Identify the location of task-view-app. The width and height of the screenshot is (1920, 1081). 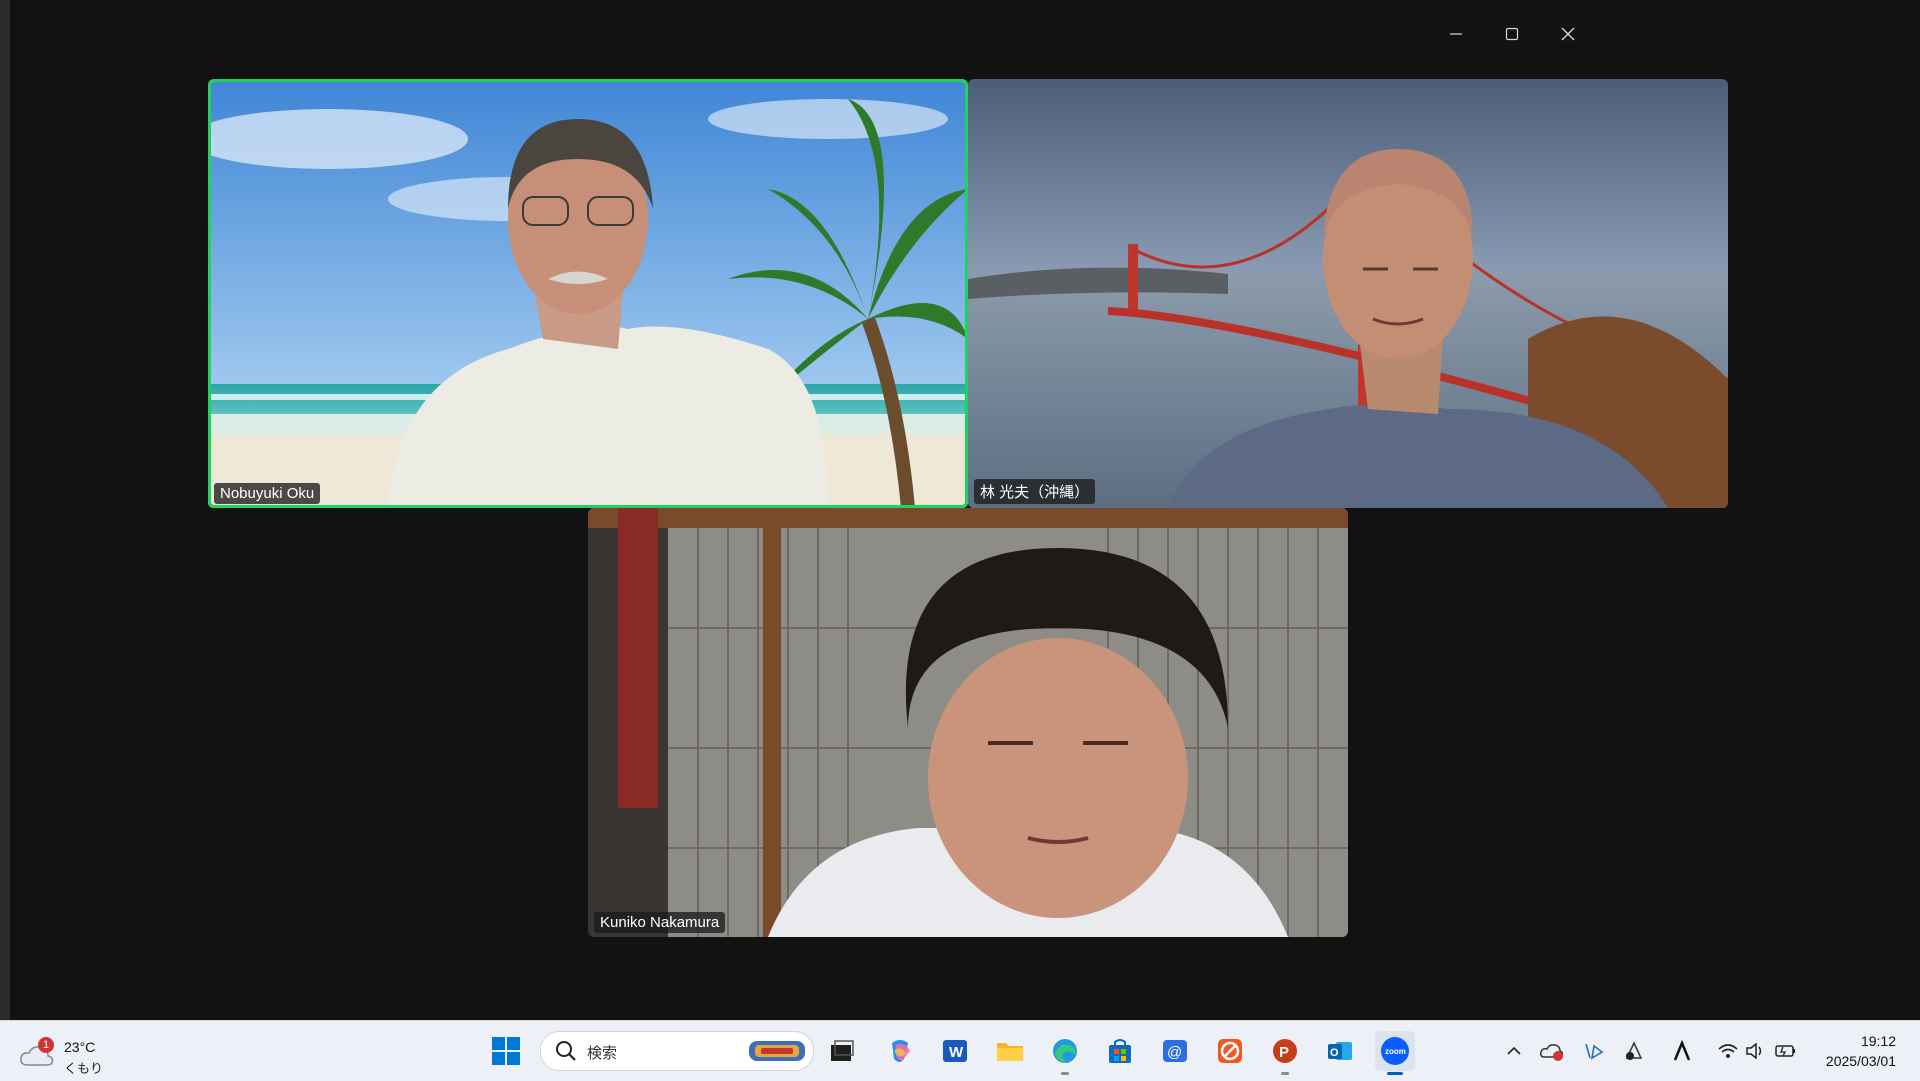
(842, 1051).